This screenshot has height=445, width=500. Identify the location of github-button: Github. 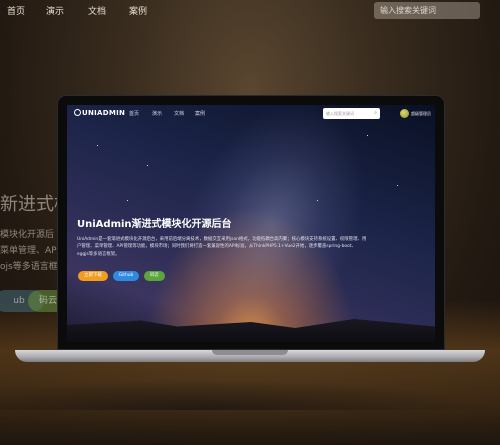
(126, 276).